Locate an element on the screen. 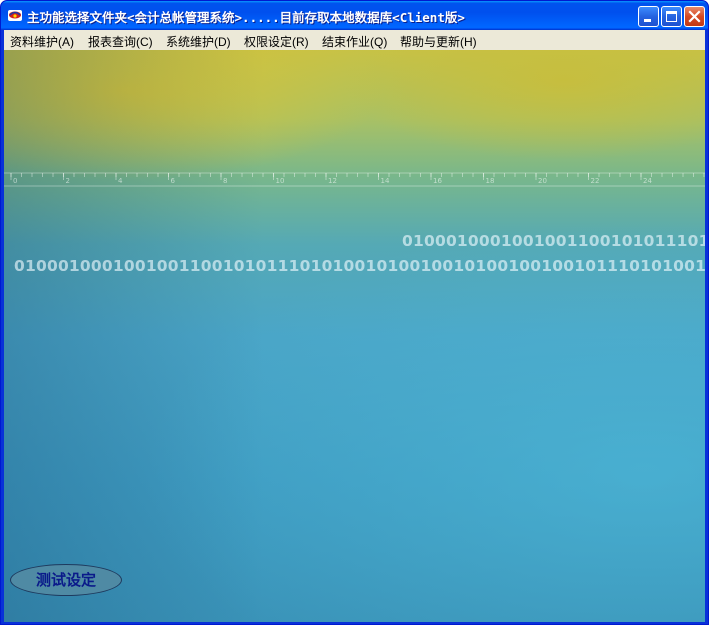  menu-item-system-maintenance: 系统维护(D) is located at coordinates (198, 41).